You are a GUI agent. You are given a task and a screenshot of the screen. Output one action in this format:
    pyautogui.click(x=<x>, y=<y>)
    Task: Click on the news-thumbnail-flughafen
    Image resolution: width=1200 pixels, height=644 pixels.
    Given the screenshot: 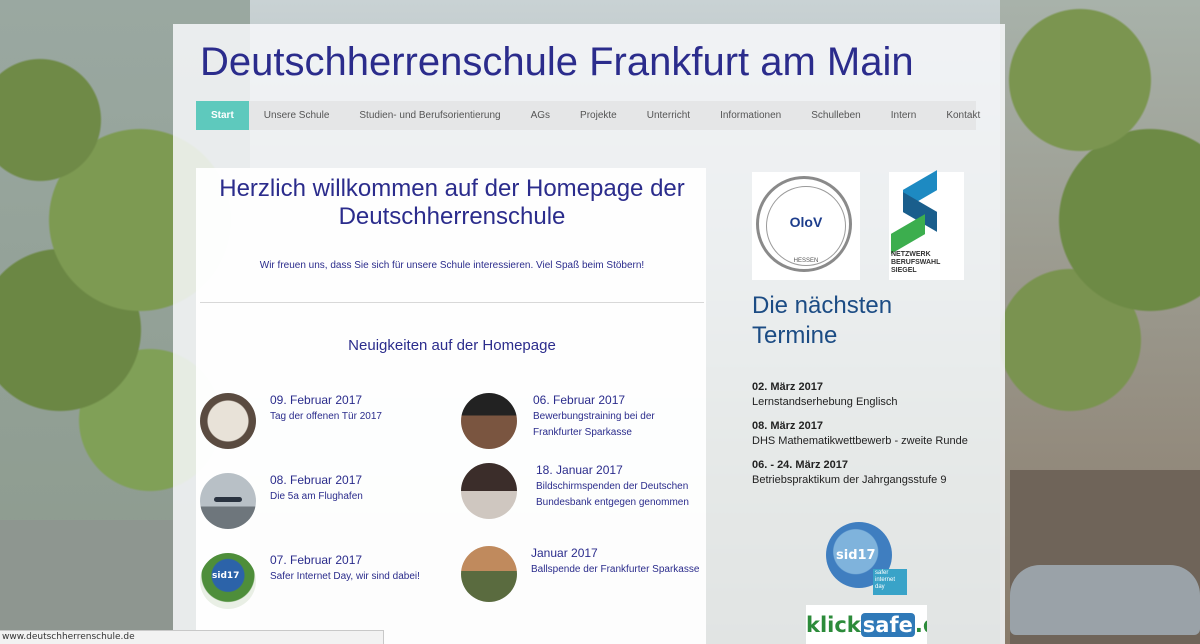 What is the action you would take?
    pyautogui.click(x=228, y=501)
    